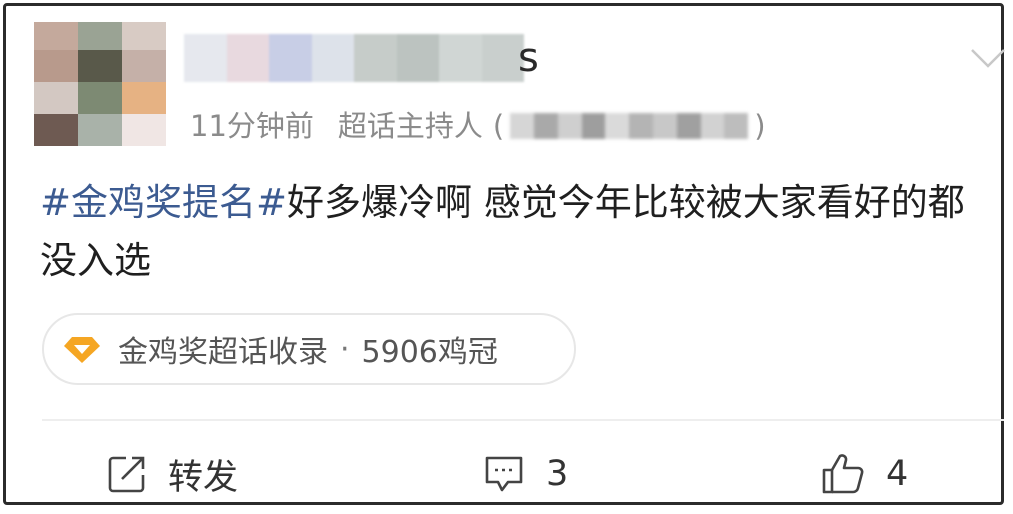  What do you see at coordinates (252, 126) in the screenshot?
I see `post-time: 11分钟前` at bounding box center [252, 126].